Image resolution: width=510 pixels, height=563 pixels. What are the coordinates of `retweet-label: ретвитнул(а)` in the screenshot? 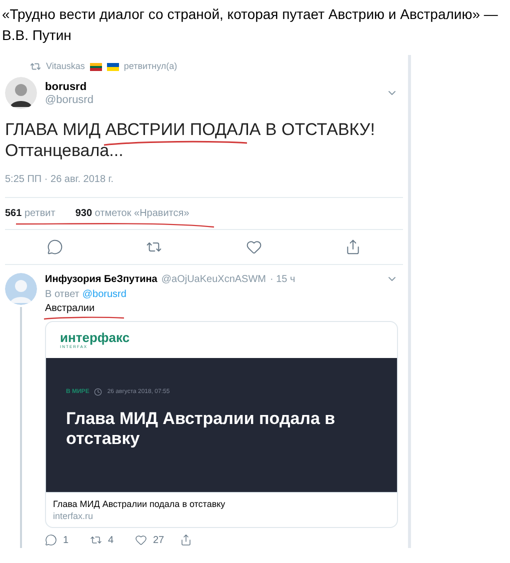 It's located at (151, 66).